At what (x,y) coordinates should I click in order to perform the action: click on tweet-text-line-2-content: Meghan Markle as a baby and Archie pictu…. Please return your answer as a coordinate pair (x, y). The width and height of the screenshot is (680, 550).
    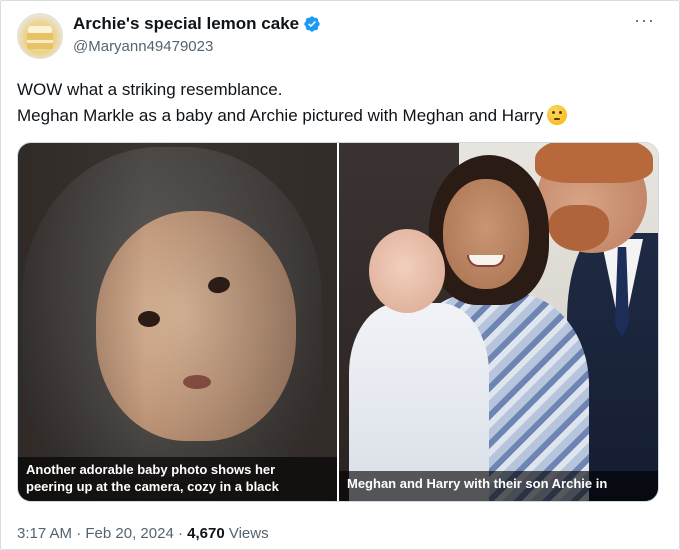
    Looking at the image, I should click on (280, 115).